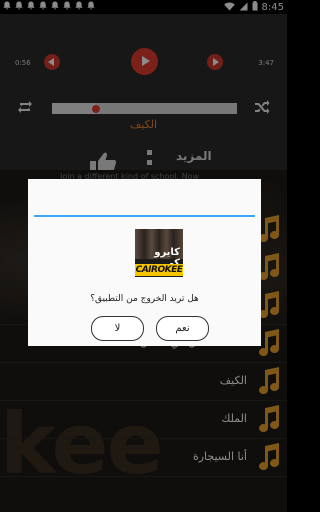 This screenshot has width=320, height=512. Describe the element at coordinates (159, 253) in the screenshot. I see `album-cover: كايرو كي CAIROKEE` at that location.